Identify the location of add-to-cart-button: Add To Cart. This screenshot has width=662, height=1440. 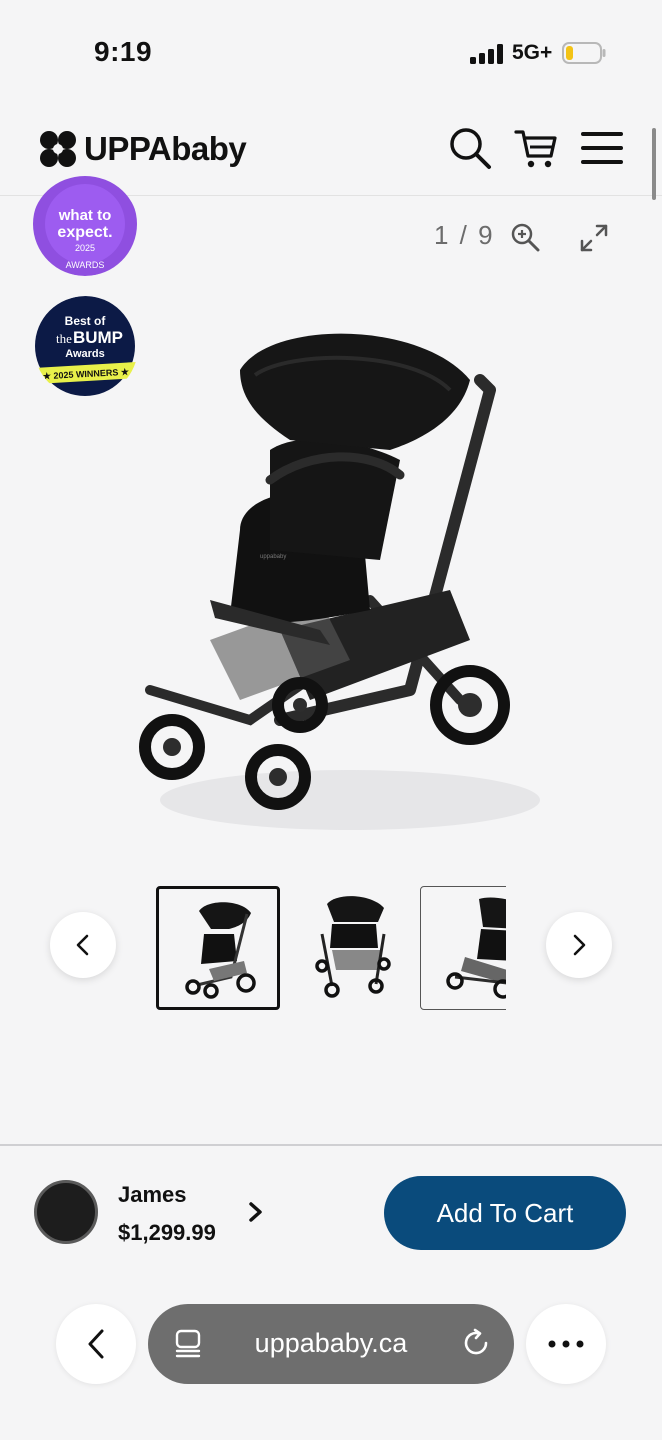
(505, 1213).